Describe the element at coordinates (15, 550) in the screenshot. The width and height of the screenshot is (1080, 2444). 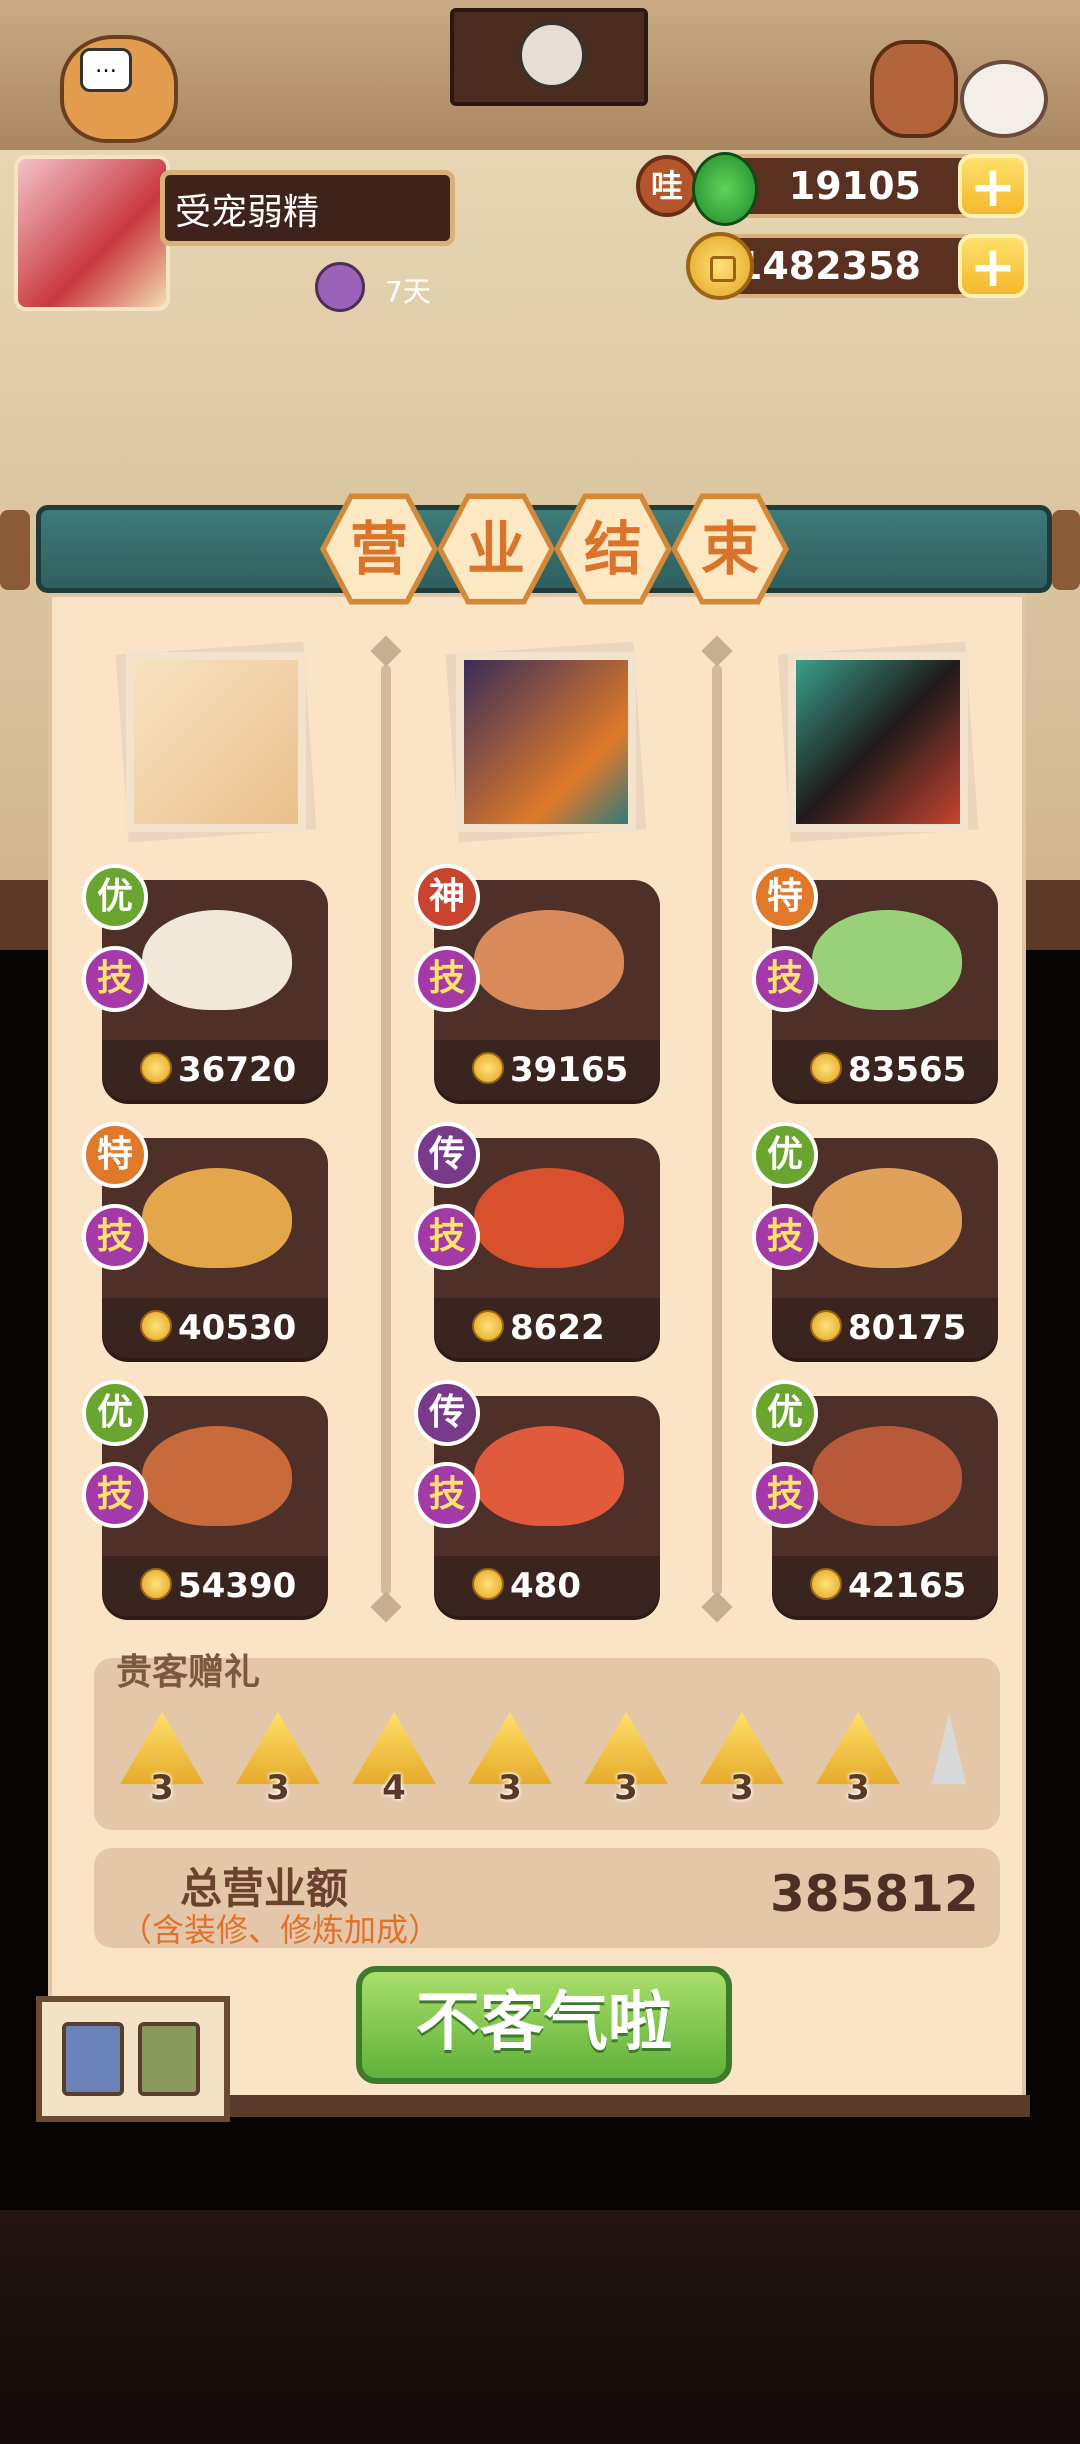
I see `scroll-rod-left` at that location.